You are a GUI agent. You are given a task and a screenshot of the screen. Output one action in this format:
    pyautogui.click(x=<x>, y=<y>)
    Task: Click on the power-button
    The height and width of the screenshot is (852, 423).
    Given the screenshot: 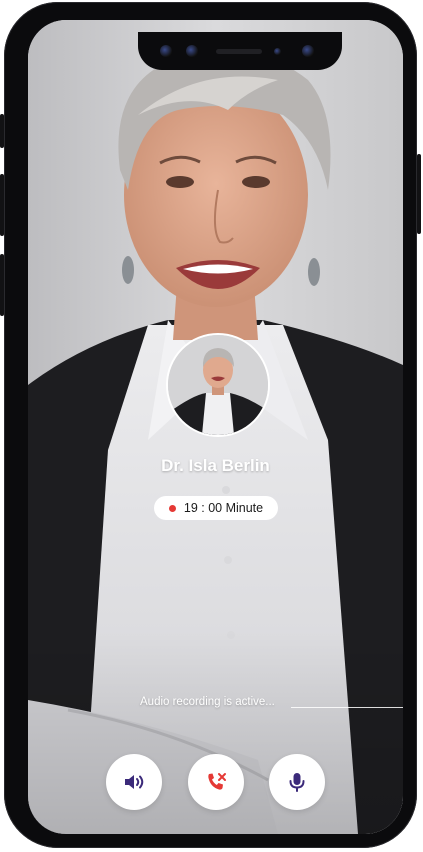 What is the action you would take?
    pyautogui.click(x=419, y=194)
    